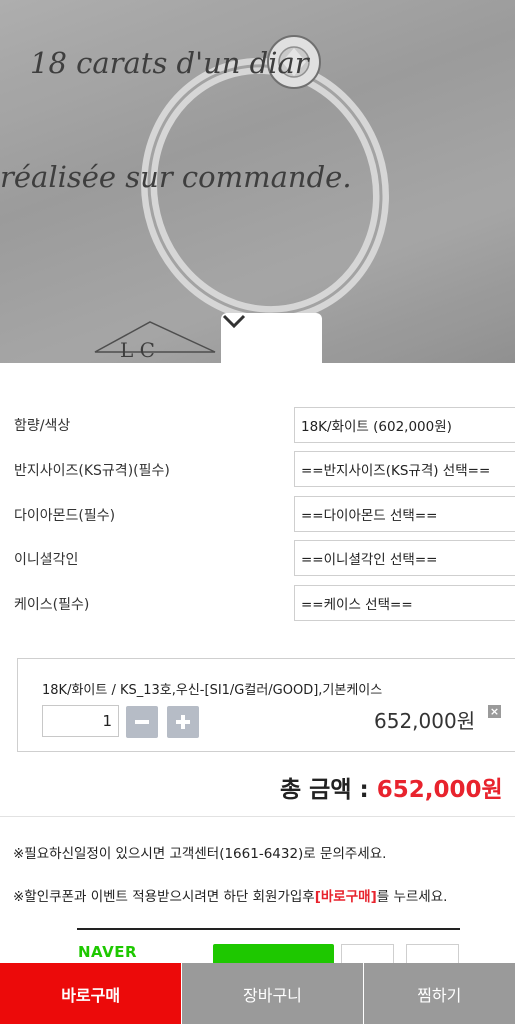 Image resolution: width=515 pixels, height=1024 pixels. I want to click on case-select: ==케이스 선택==, so click(404, 603).